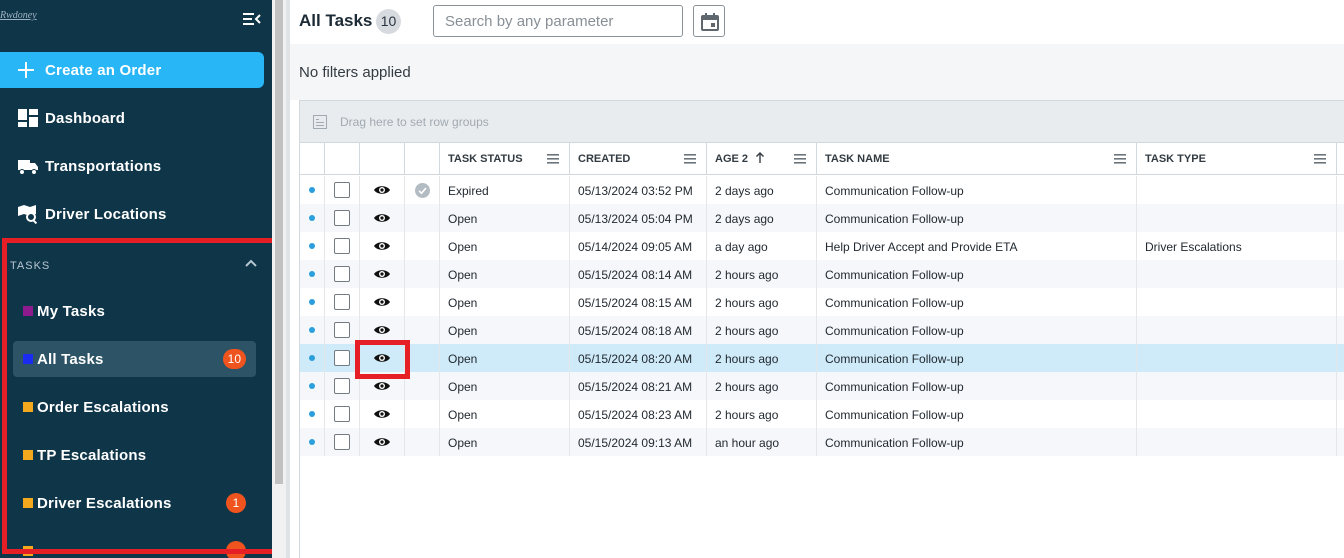 Image resolution: width=1344 pixels, height=558 pixels. I want to click on date-filter-button, so click(709, 21).